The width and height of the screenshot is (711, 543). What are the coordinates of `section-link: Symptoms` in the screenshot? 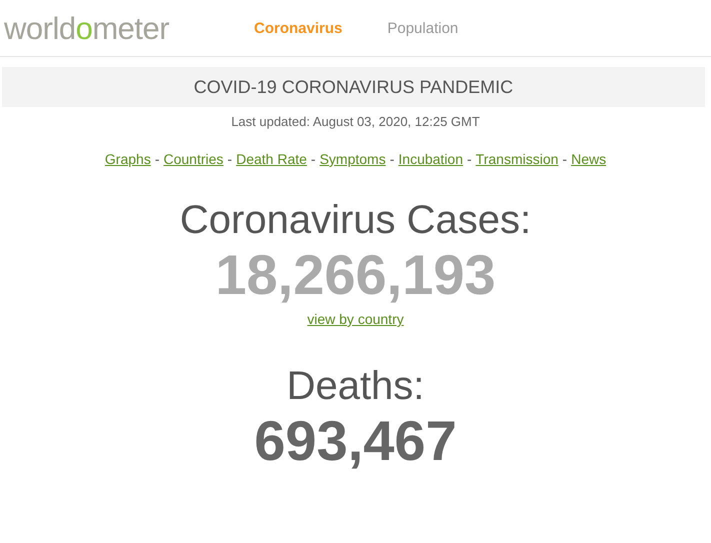 It's located at (353, 159).